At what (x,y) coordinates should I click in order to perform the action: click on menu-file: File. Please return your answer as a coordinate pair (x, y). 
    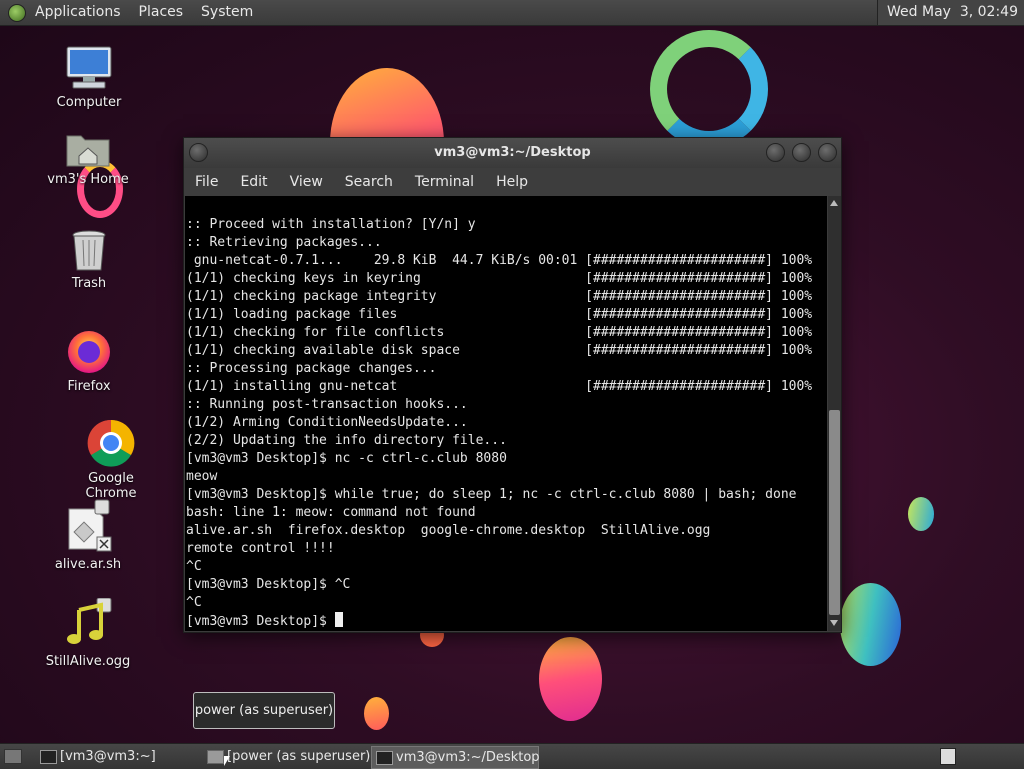
    Looking at the image, I should click on (206, 182).